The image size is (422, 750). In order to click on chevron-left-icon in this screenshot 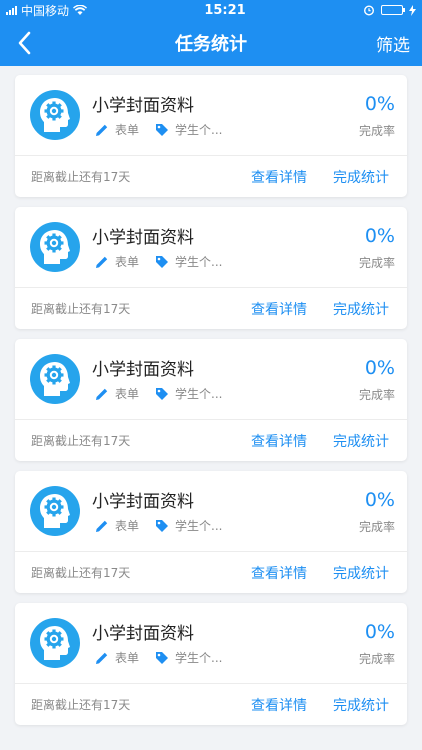, I will do `click(24, 43)`.